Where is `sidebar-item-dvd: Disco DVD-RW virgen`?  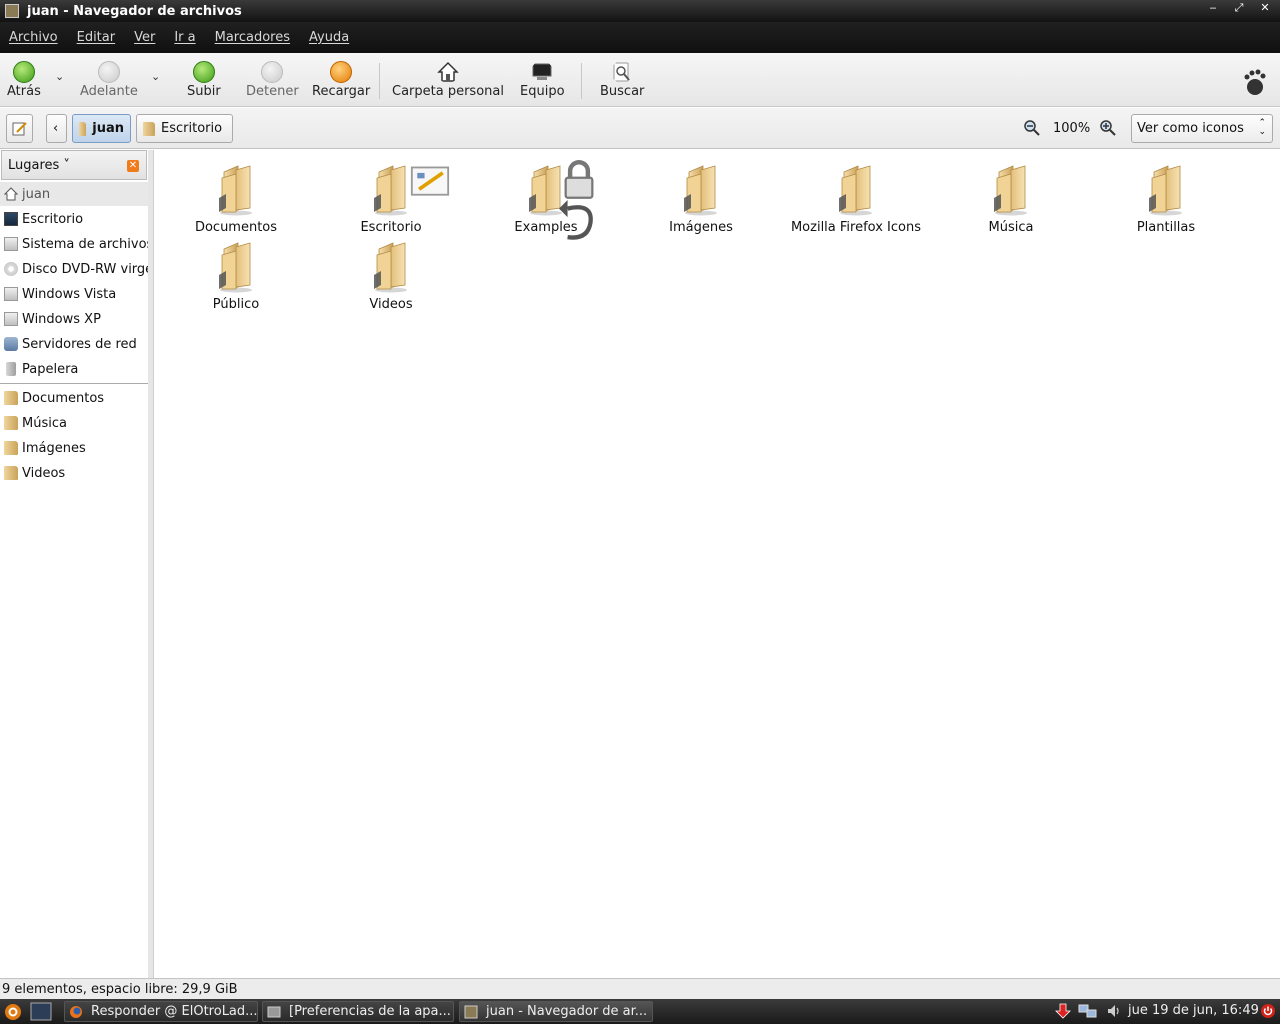 sidebar-item-dvd: Disco DVD-RW virgen is located at coordinates (74, 269).